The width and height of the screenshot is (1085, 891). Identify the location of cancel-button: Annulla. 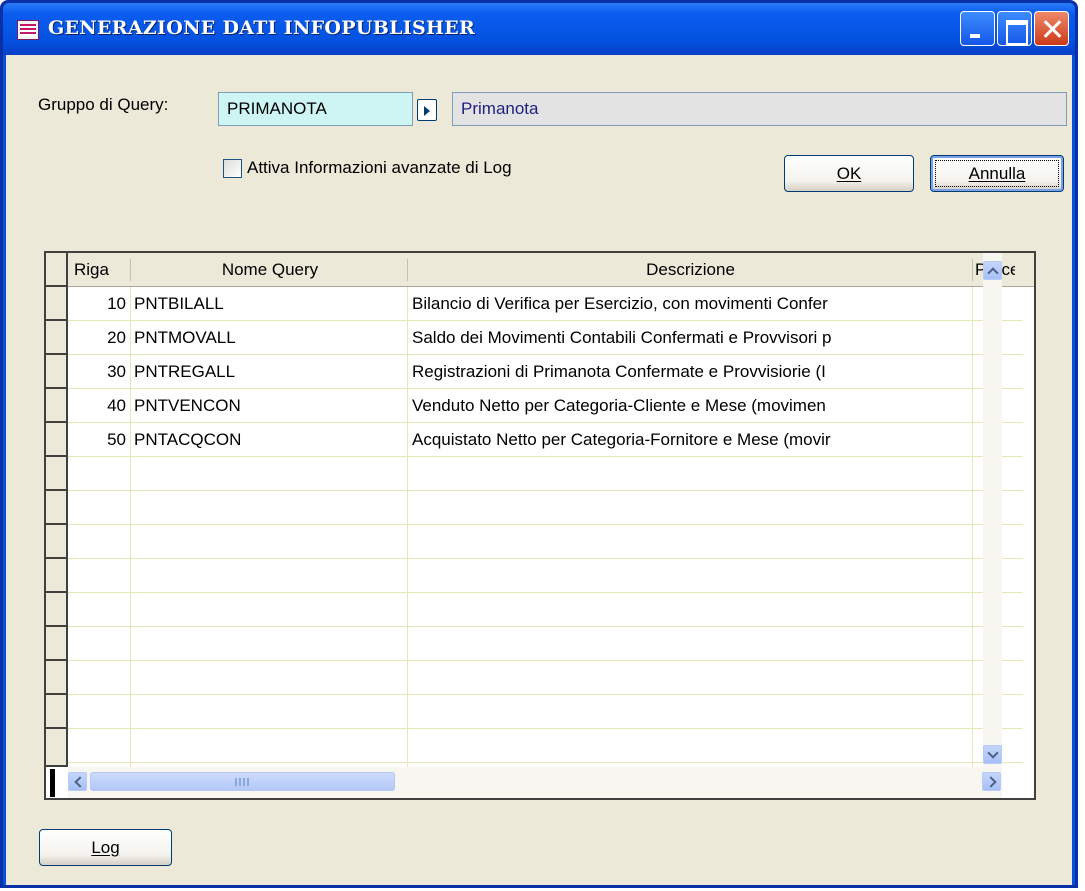
(997, 173).